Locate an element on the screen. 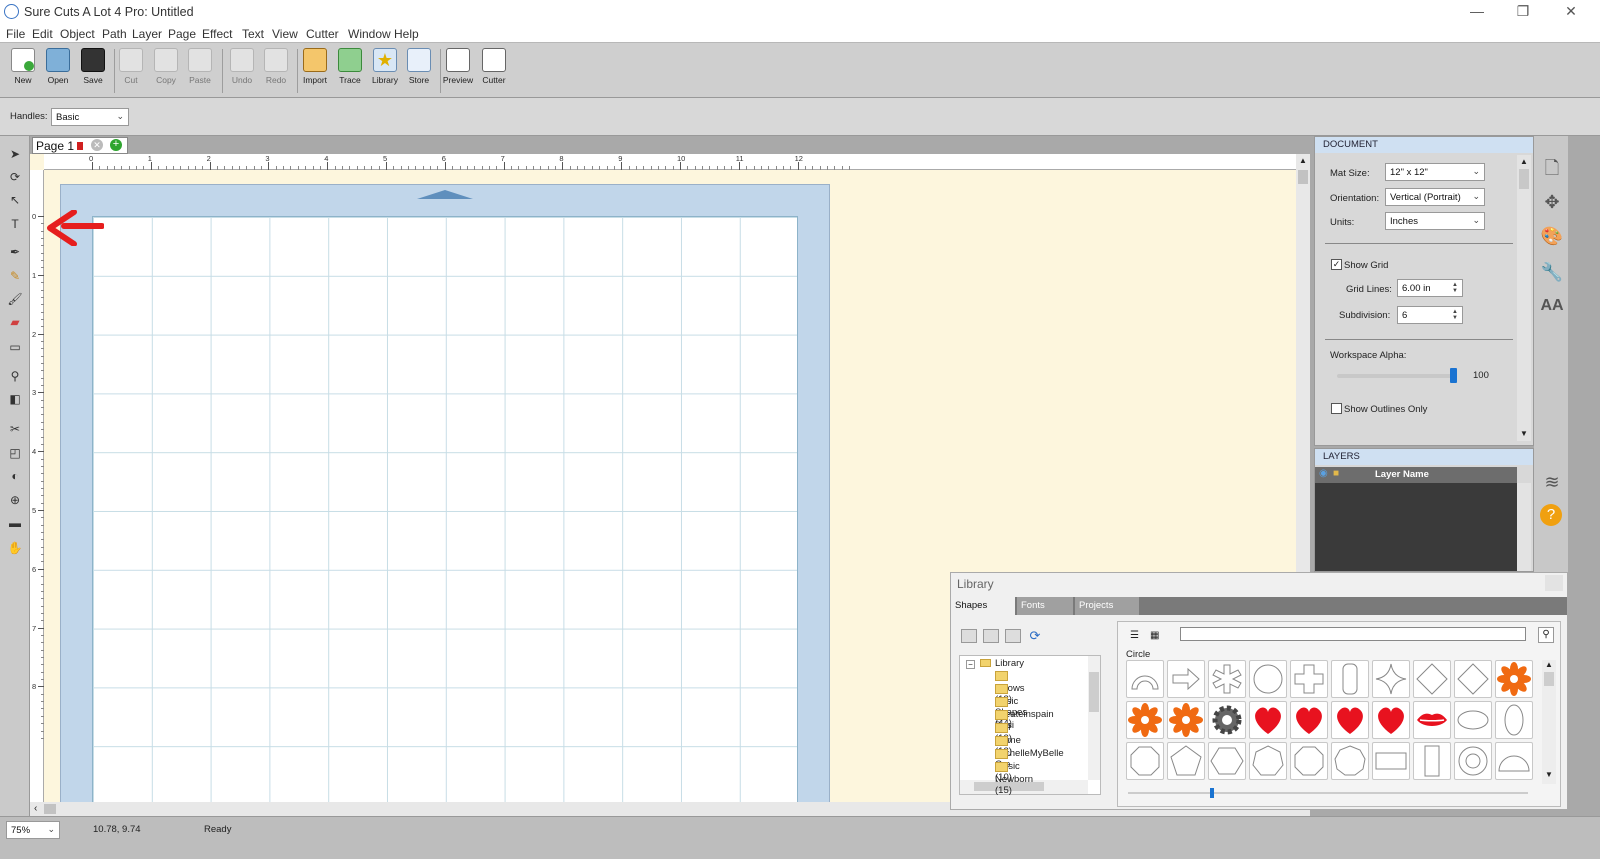 This screenshot has width=1600, height=859. layers-stack-icon: ≋ is located at coordinates (1552, 482).